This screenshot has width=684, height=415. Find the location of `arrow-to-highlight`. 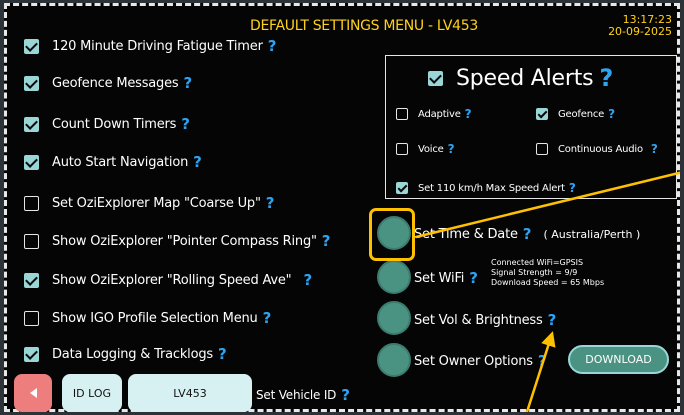

arrow-to-highlight is located at coordinates (547, 205).